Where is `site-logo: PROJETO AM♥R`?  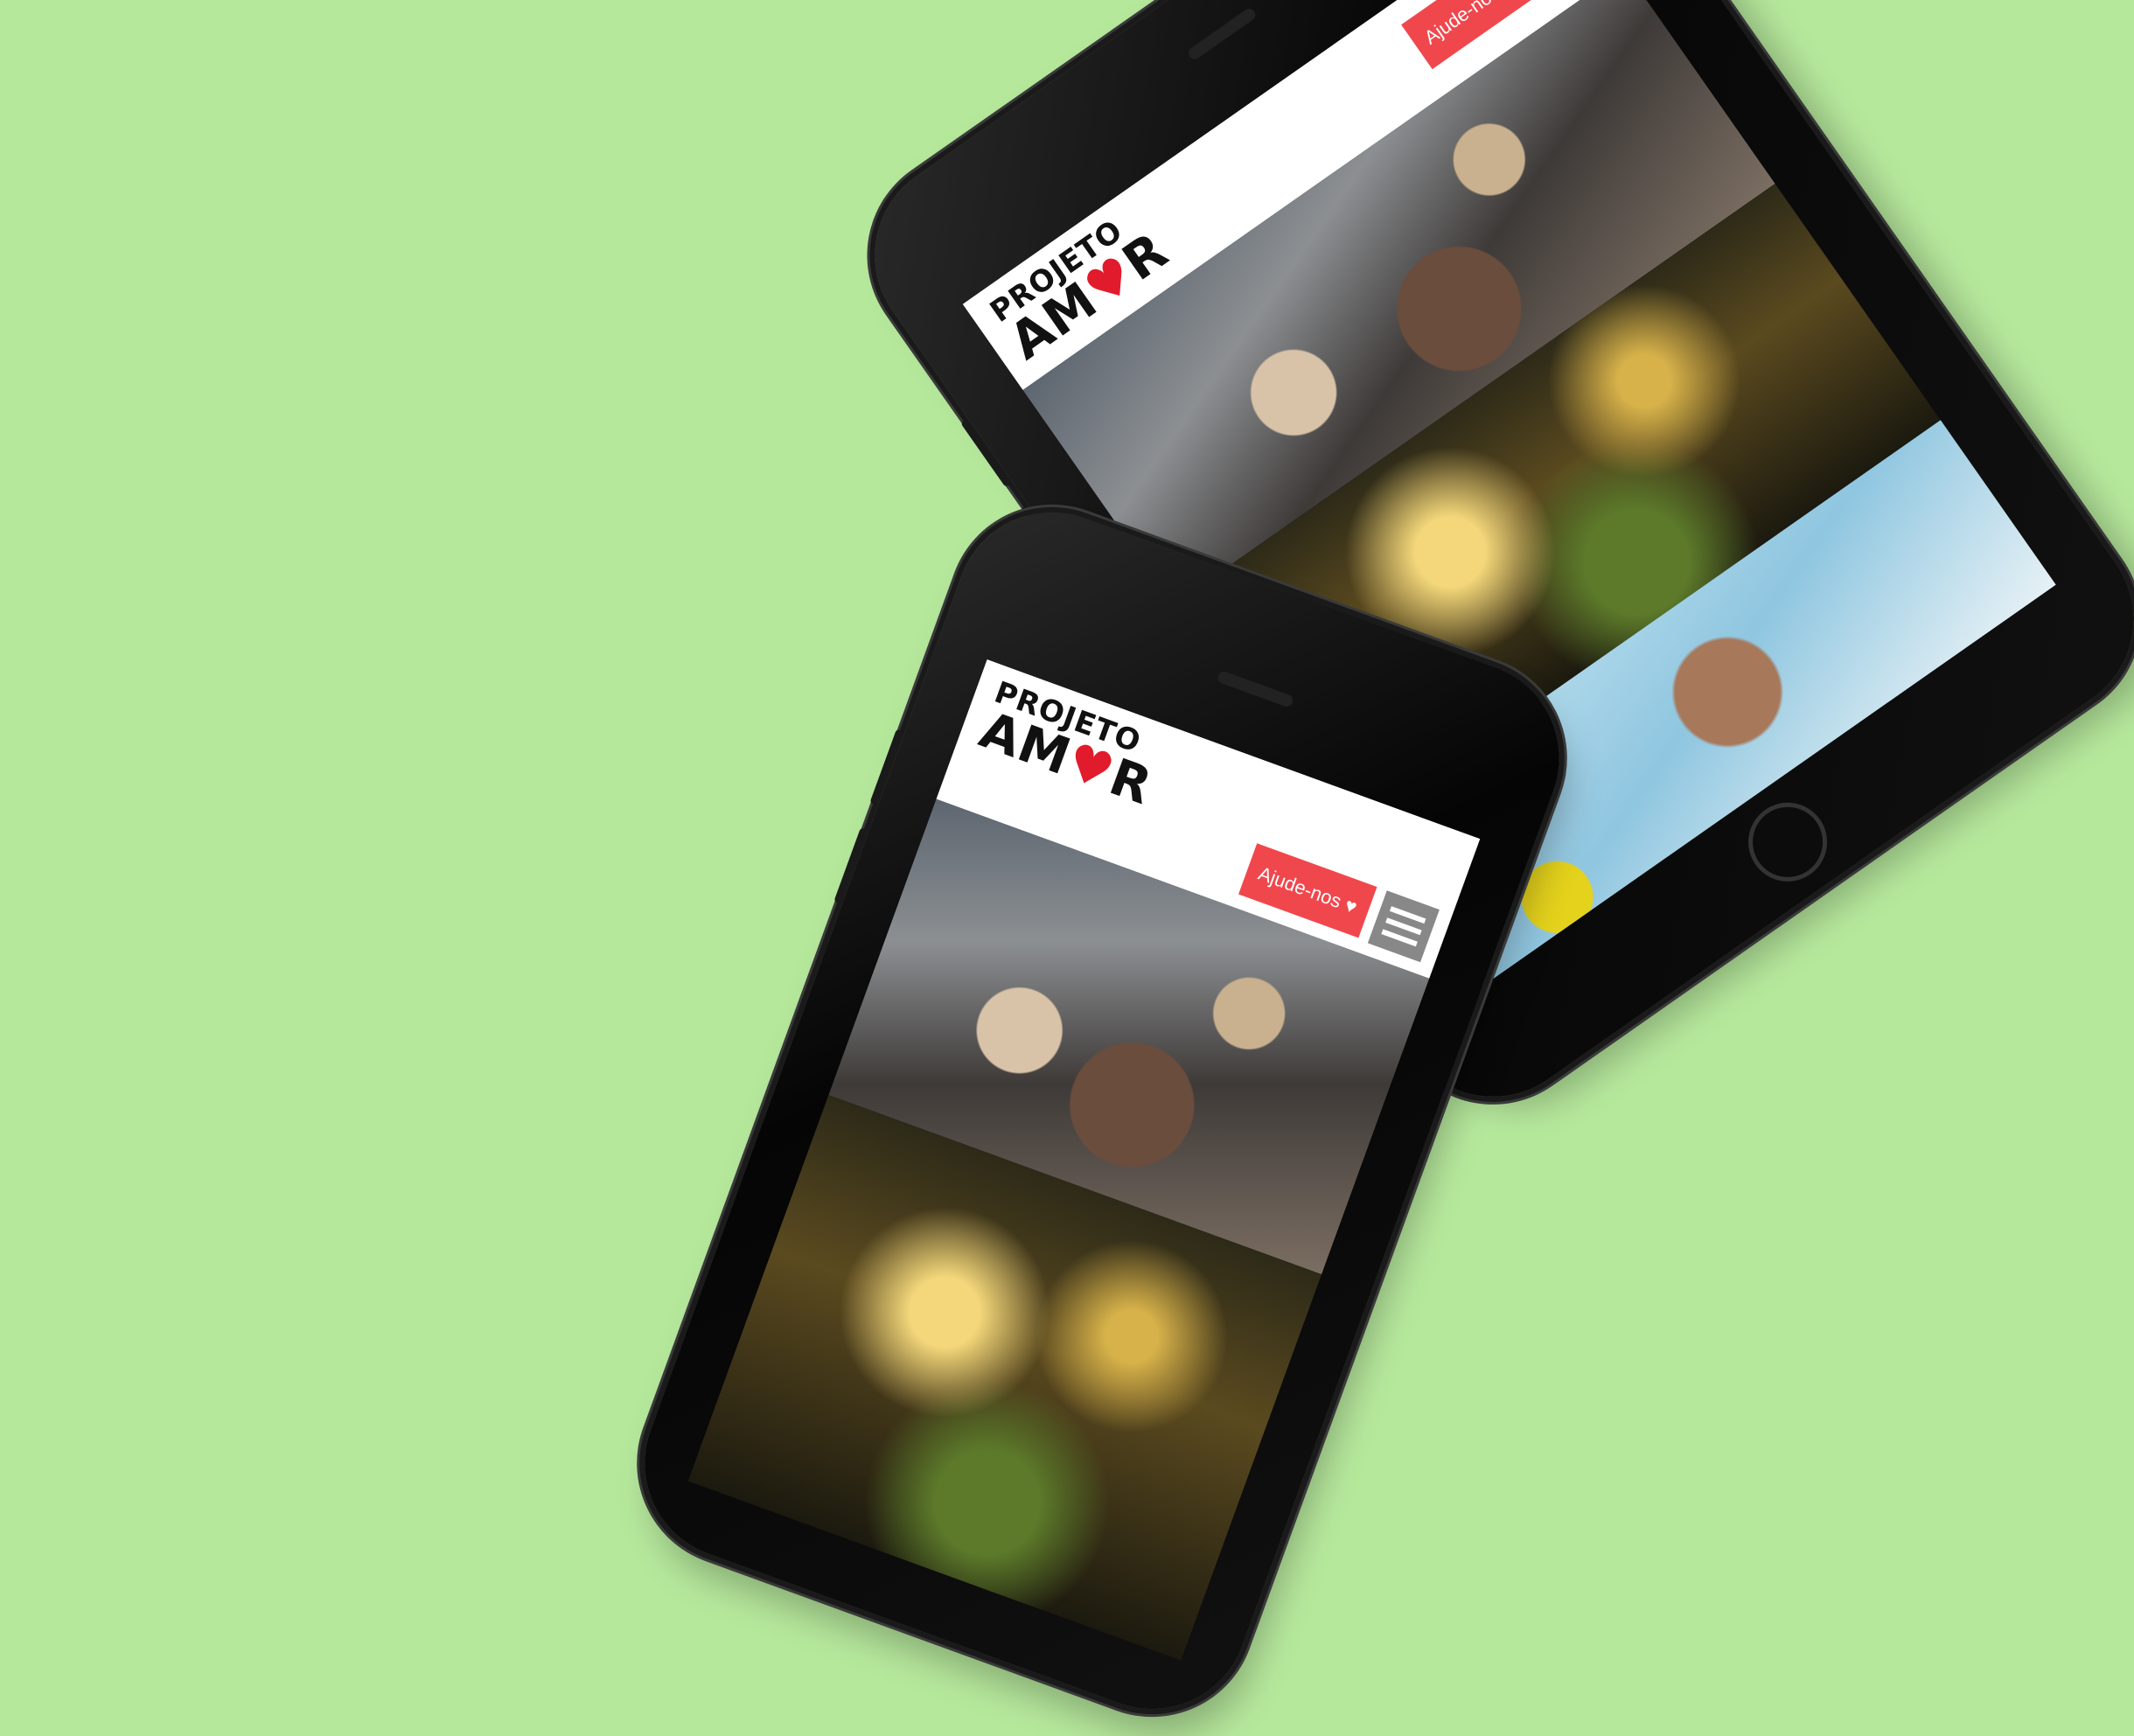
site-logo: PROJETO AM♥R is located at coordinates (1070, 746).